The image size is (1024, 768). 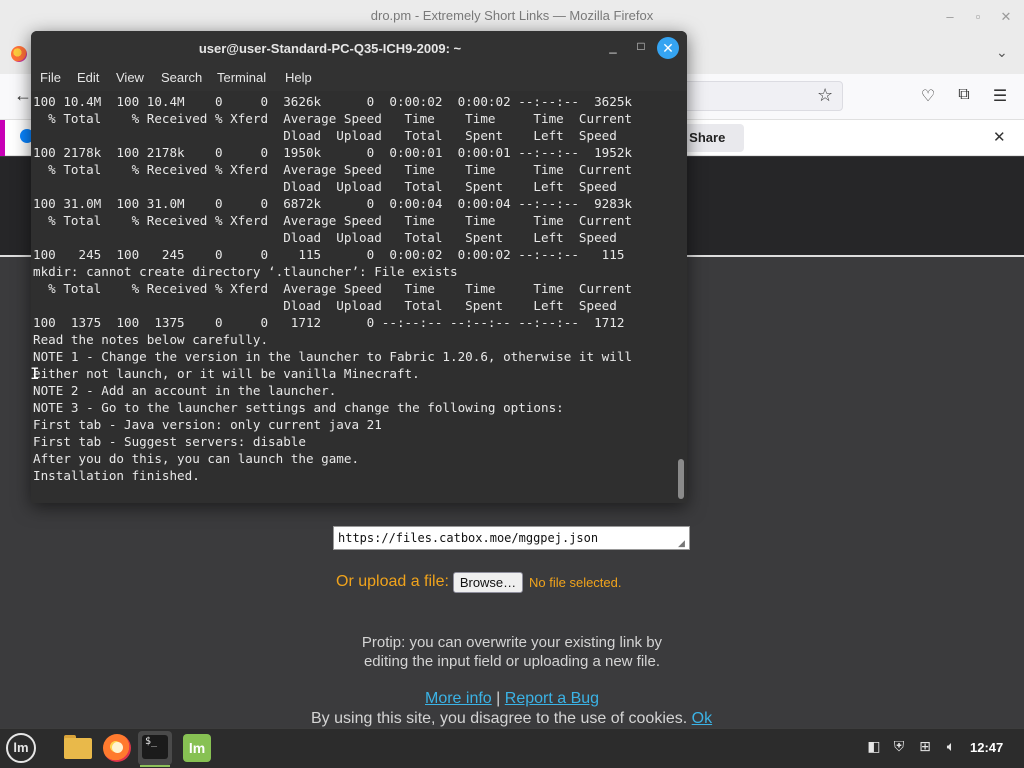 I want to click on upload-label: Or upload a file:, so click(x=392, y=581).